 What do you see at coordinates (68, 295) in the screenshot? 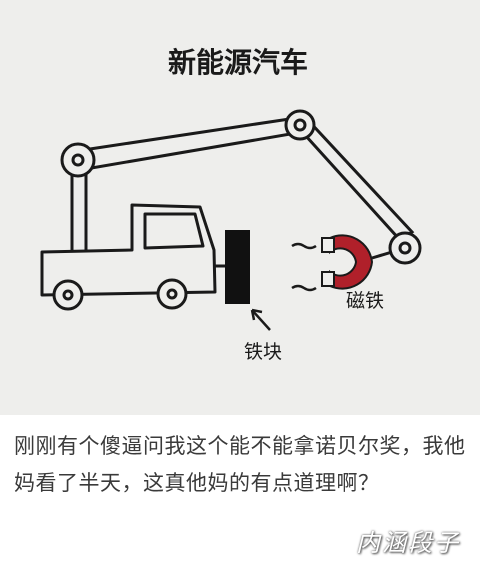
I see `rear-wheel` at bounding box center [68, 295].